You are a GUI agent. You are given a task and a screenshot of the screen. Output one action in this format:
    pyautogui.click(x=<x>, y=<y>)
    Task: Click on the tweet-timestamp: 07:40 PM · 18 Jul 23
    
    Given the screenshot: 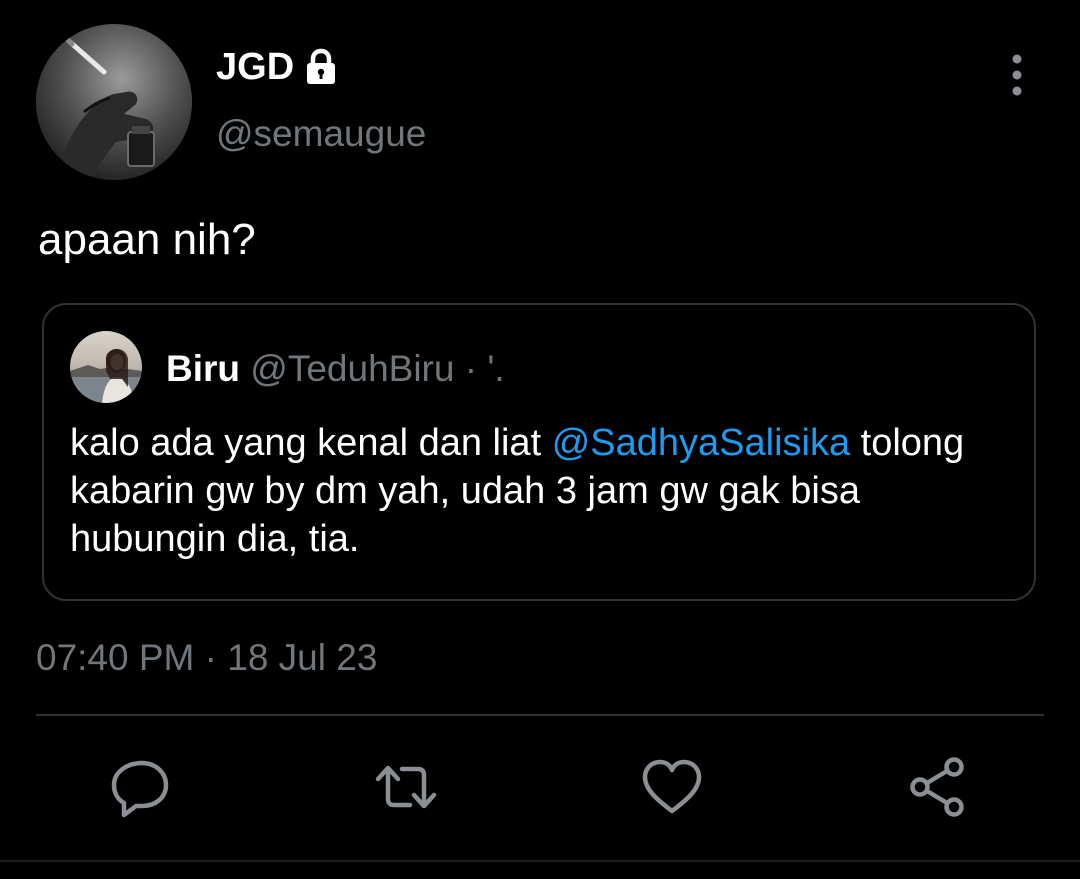 What is the action you would take?
    pyautogui.click(x=206, y=658)
    